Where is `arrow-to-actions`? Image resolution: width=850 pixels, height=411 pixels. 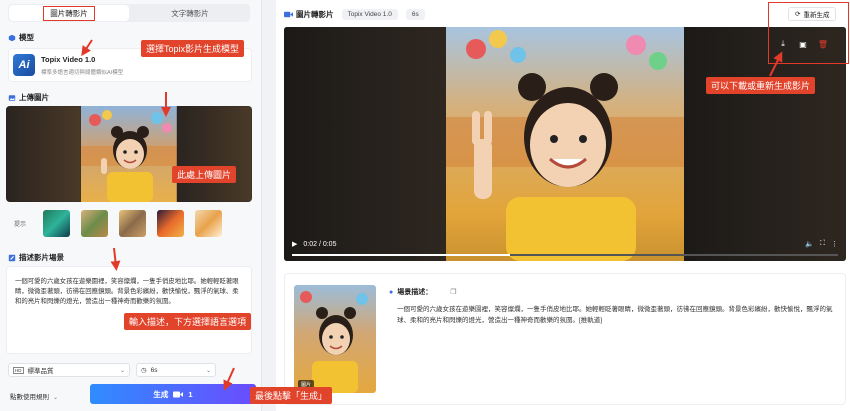 arrow-to-actions is located at coordinates (776, 64).